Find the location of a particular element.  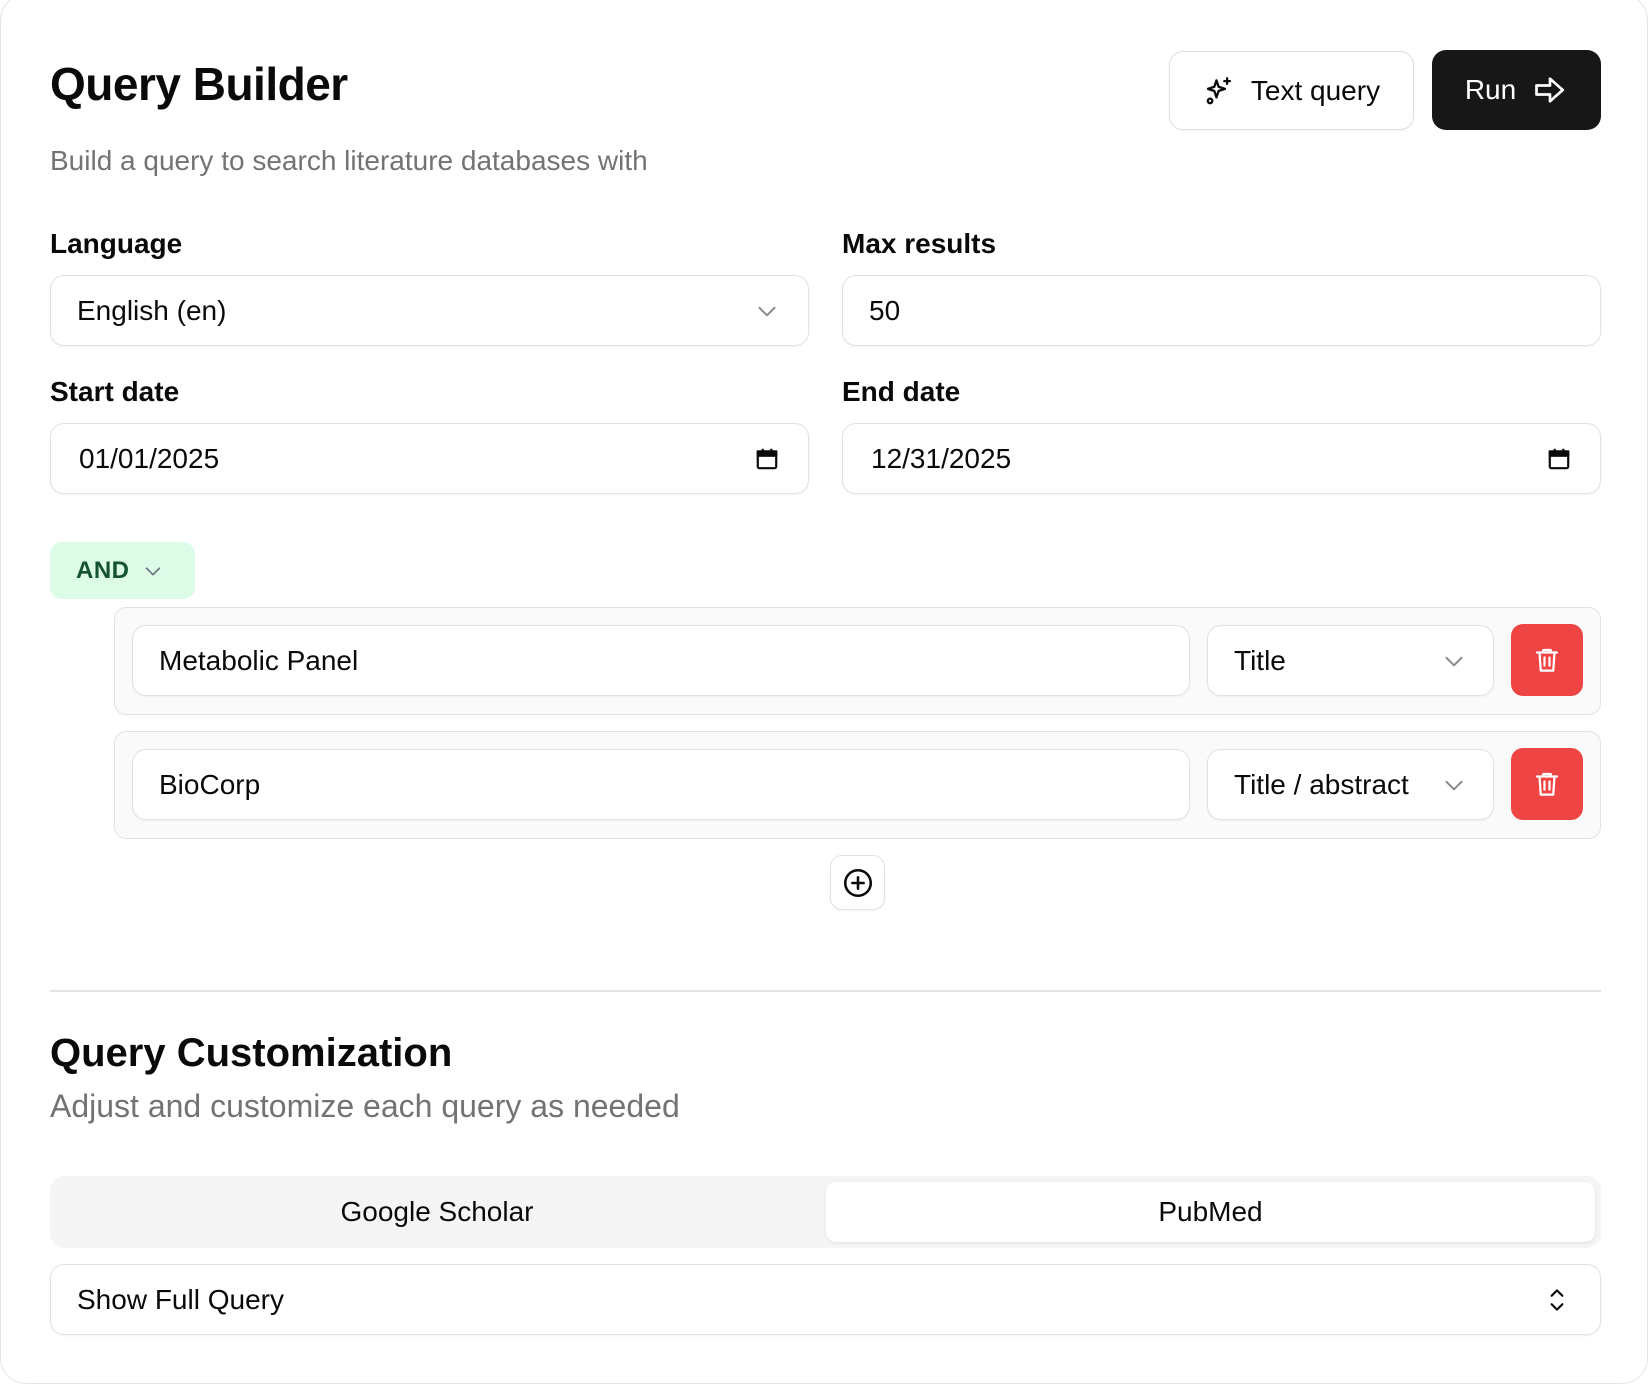

start-date-value: 01/01/2025 is located at coordinates (149, 458).